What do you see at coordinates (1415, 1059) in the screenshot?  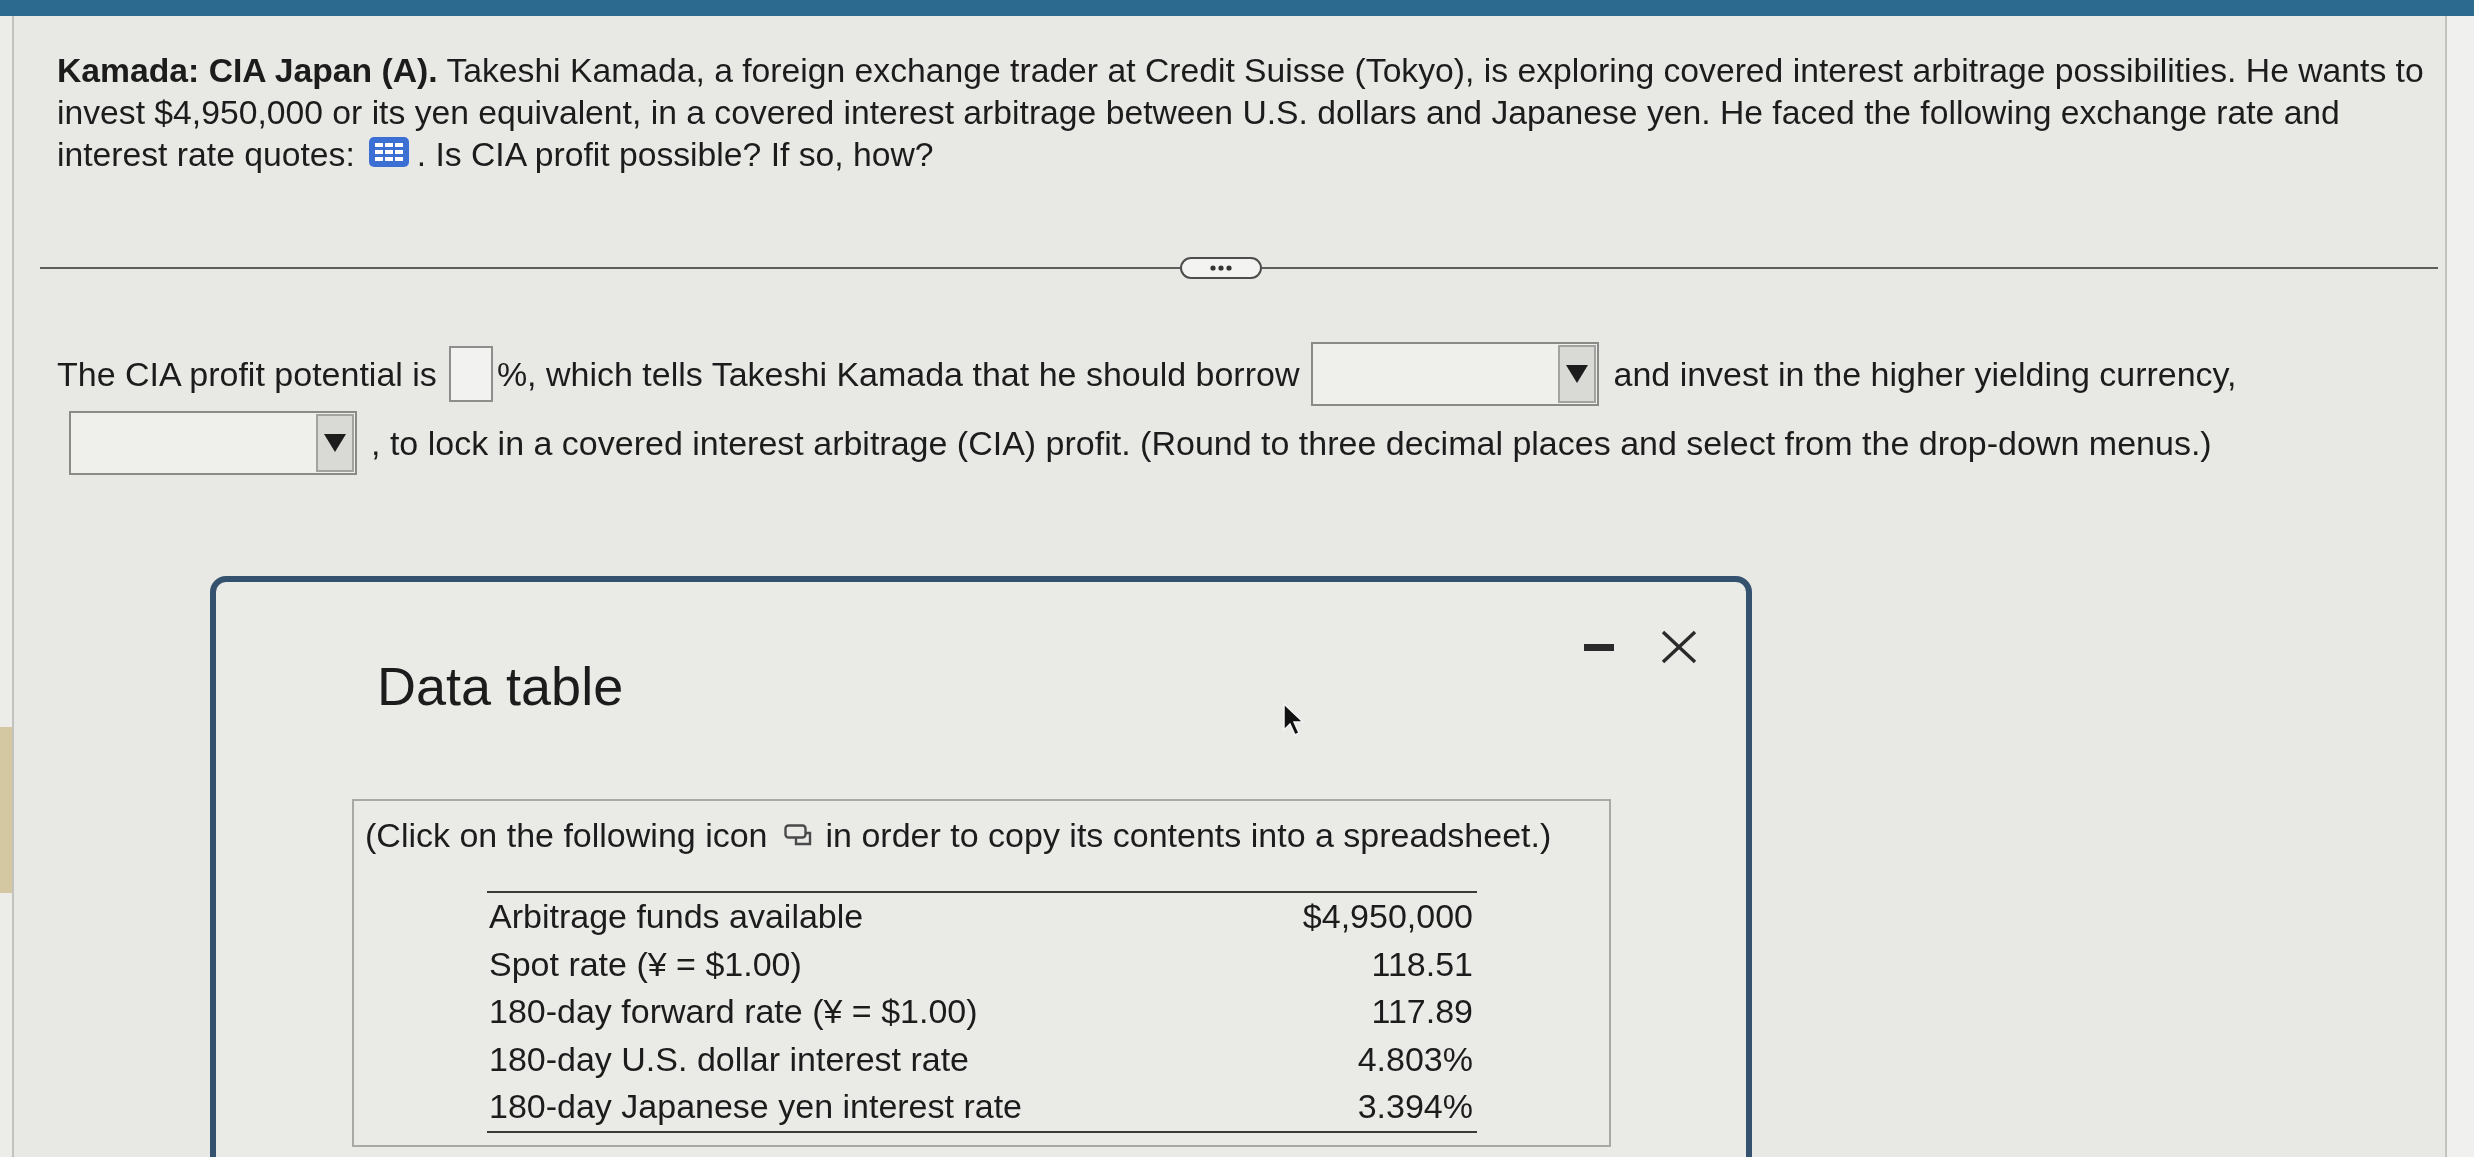 I see `table-cell-text: 4.803%` at bounding box center [1415, 1059].